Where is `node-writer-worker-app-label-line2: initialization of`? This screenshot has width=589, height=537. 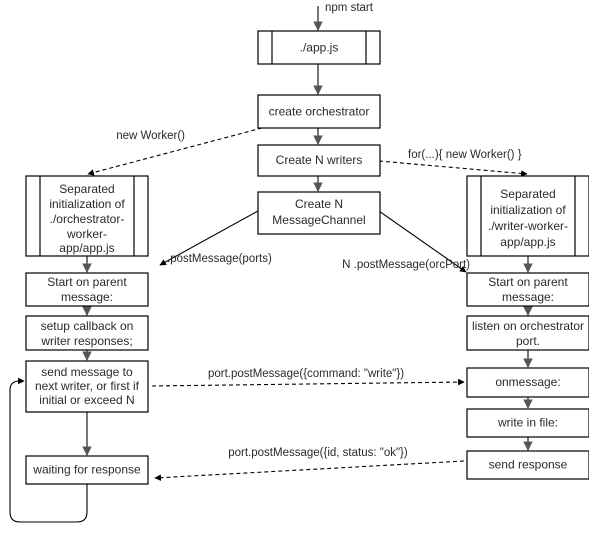
node-writer-worker-app-label-line2: initialization of is located at coordinates (528, 210).